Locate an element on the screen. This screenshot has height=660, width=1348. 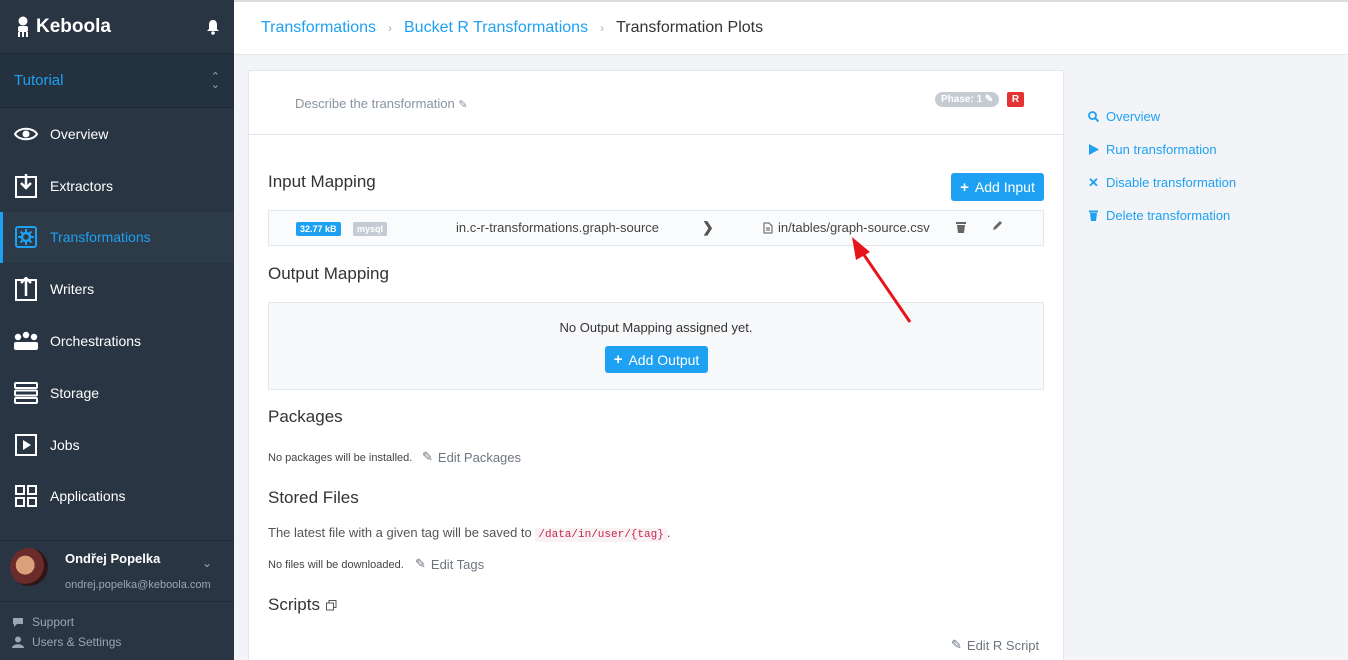
action-label: Run transformation is located at coordinates (1161, 149).